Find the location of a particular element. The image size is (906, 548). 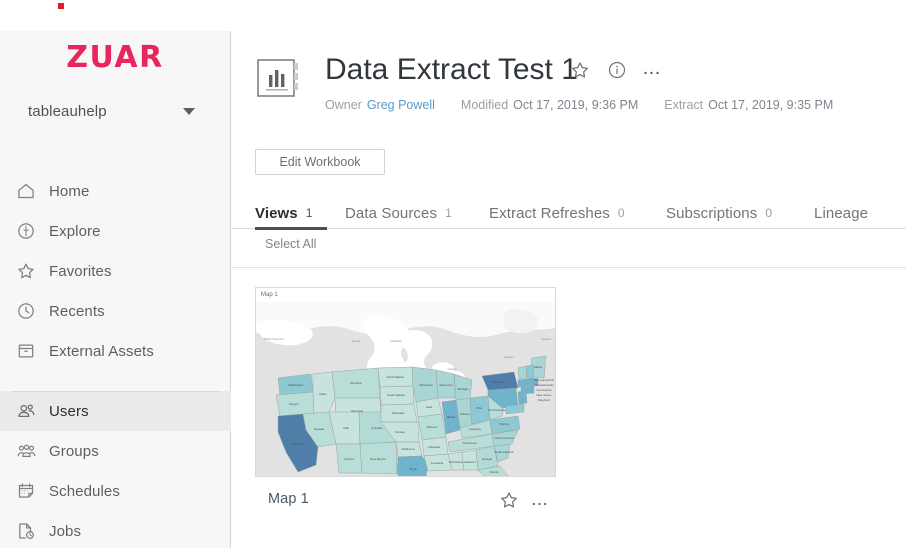

sidebar-item-home: Home is located at coordinates (115, 191).